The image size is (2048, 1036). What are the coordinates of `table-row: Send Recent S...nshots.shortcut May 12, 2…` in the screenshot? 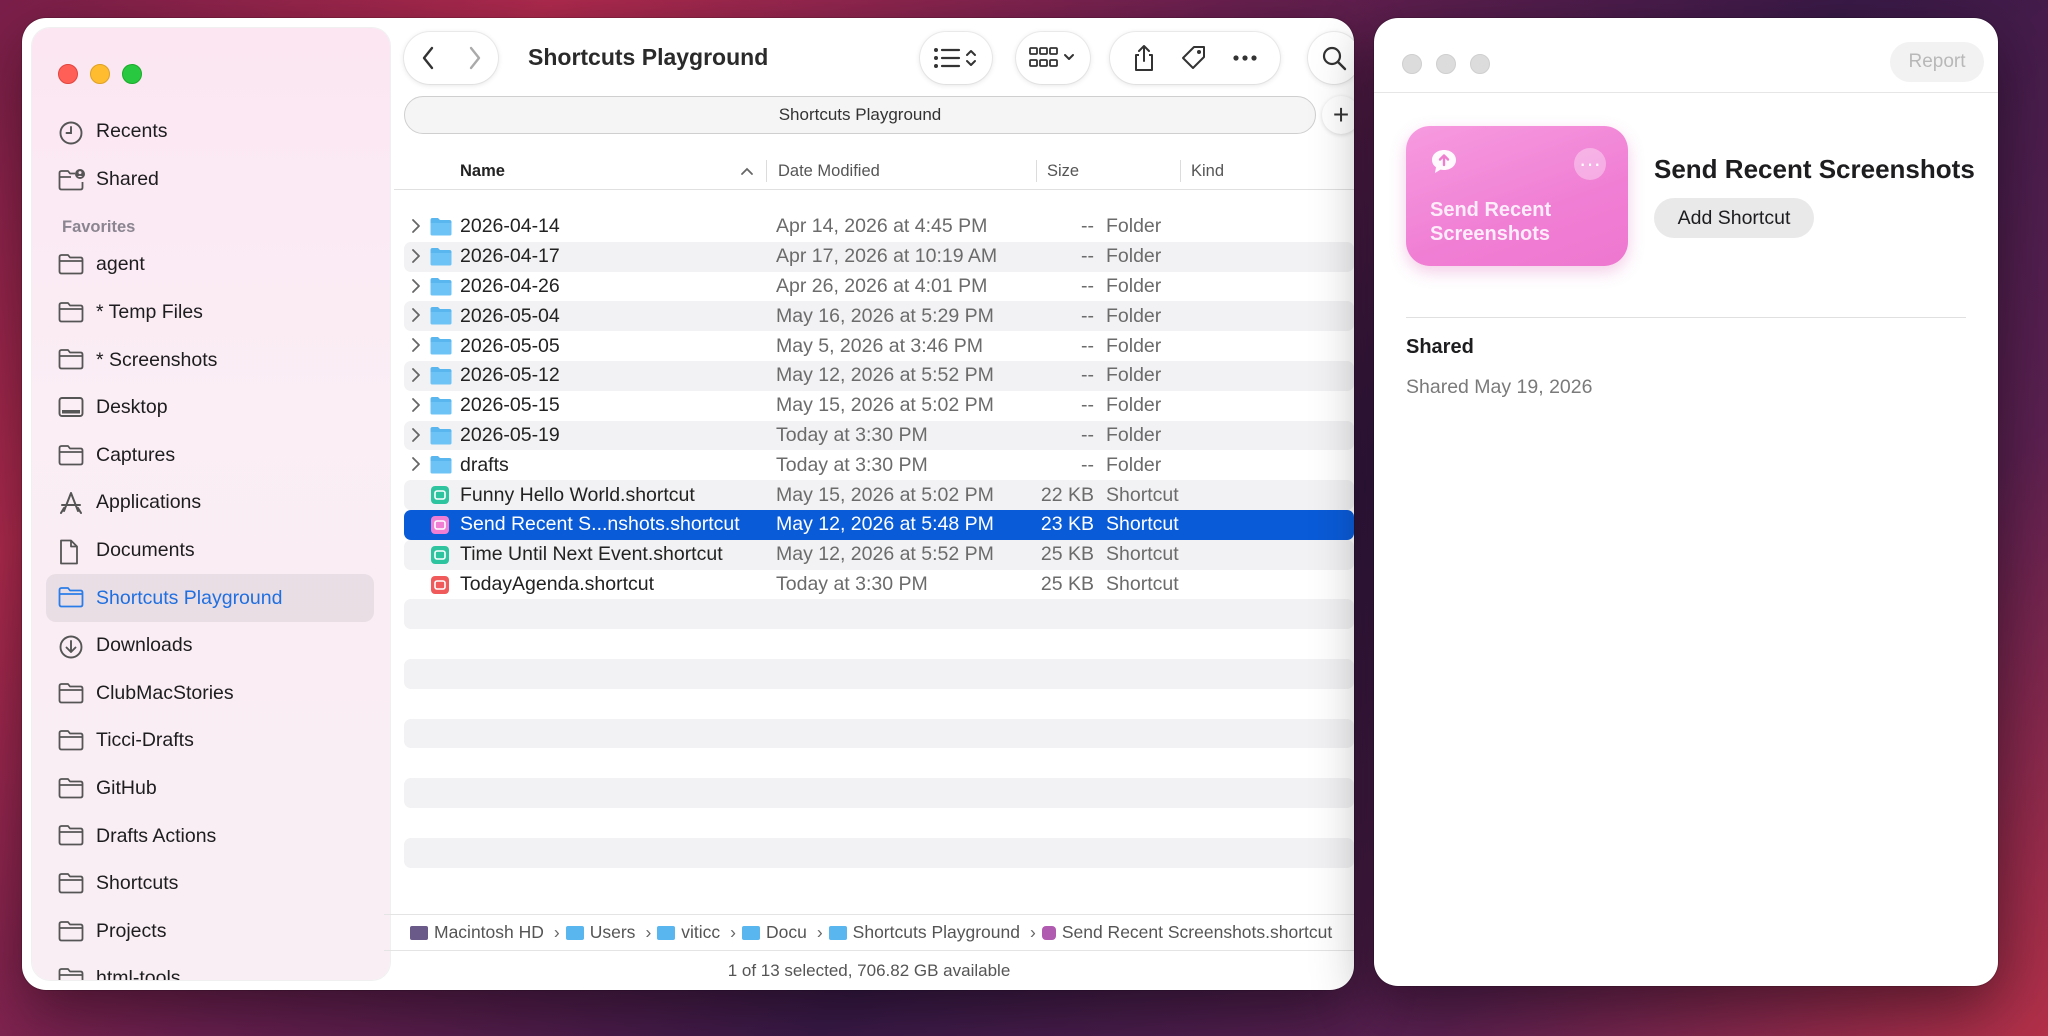 It's located at (879, 524).